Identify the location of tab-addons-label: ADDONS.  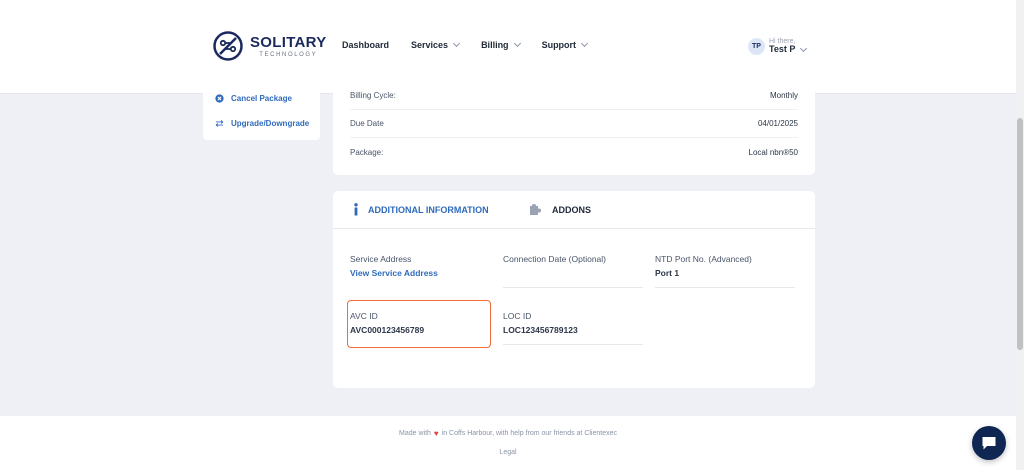
(572, 209).